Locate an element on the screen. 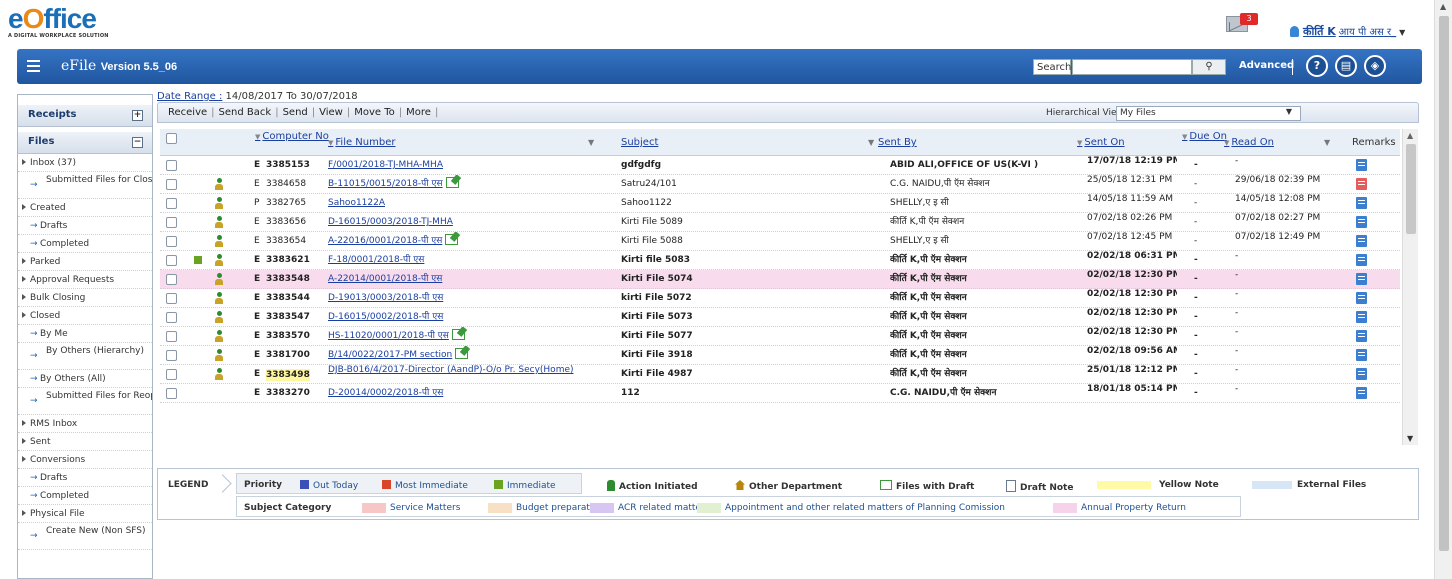 The image size is (1452, 579). document-icon: ▤ is located at coordinates (1346, 66).